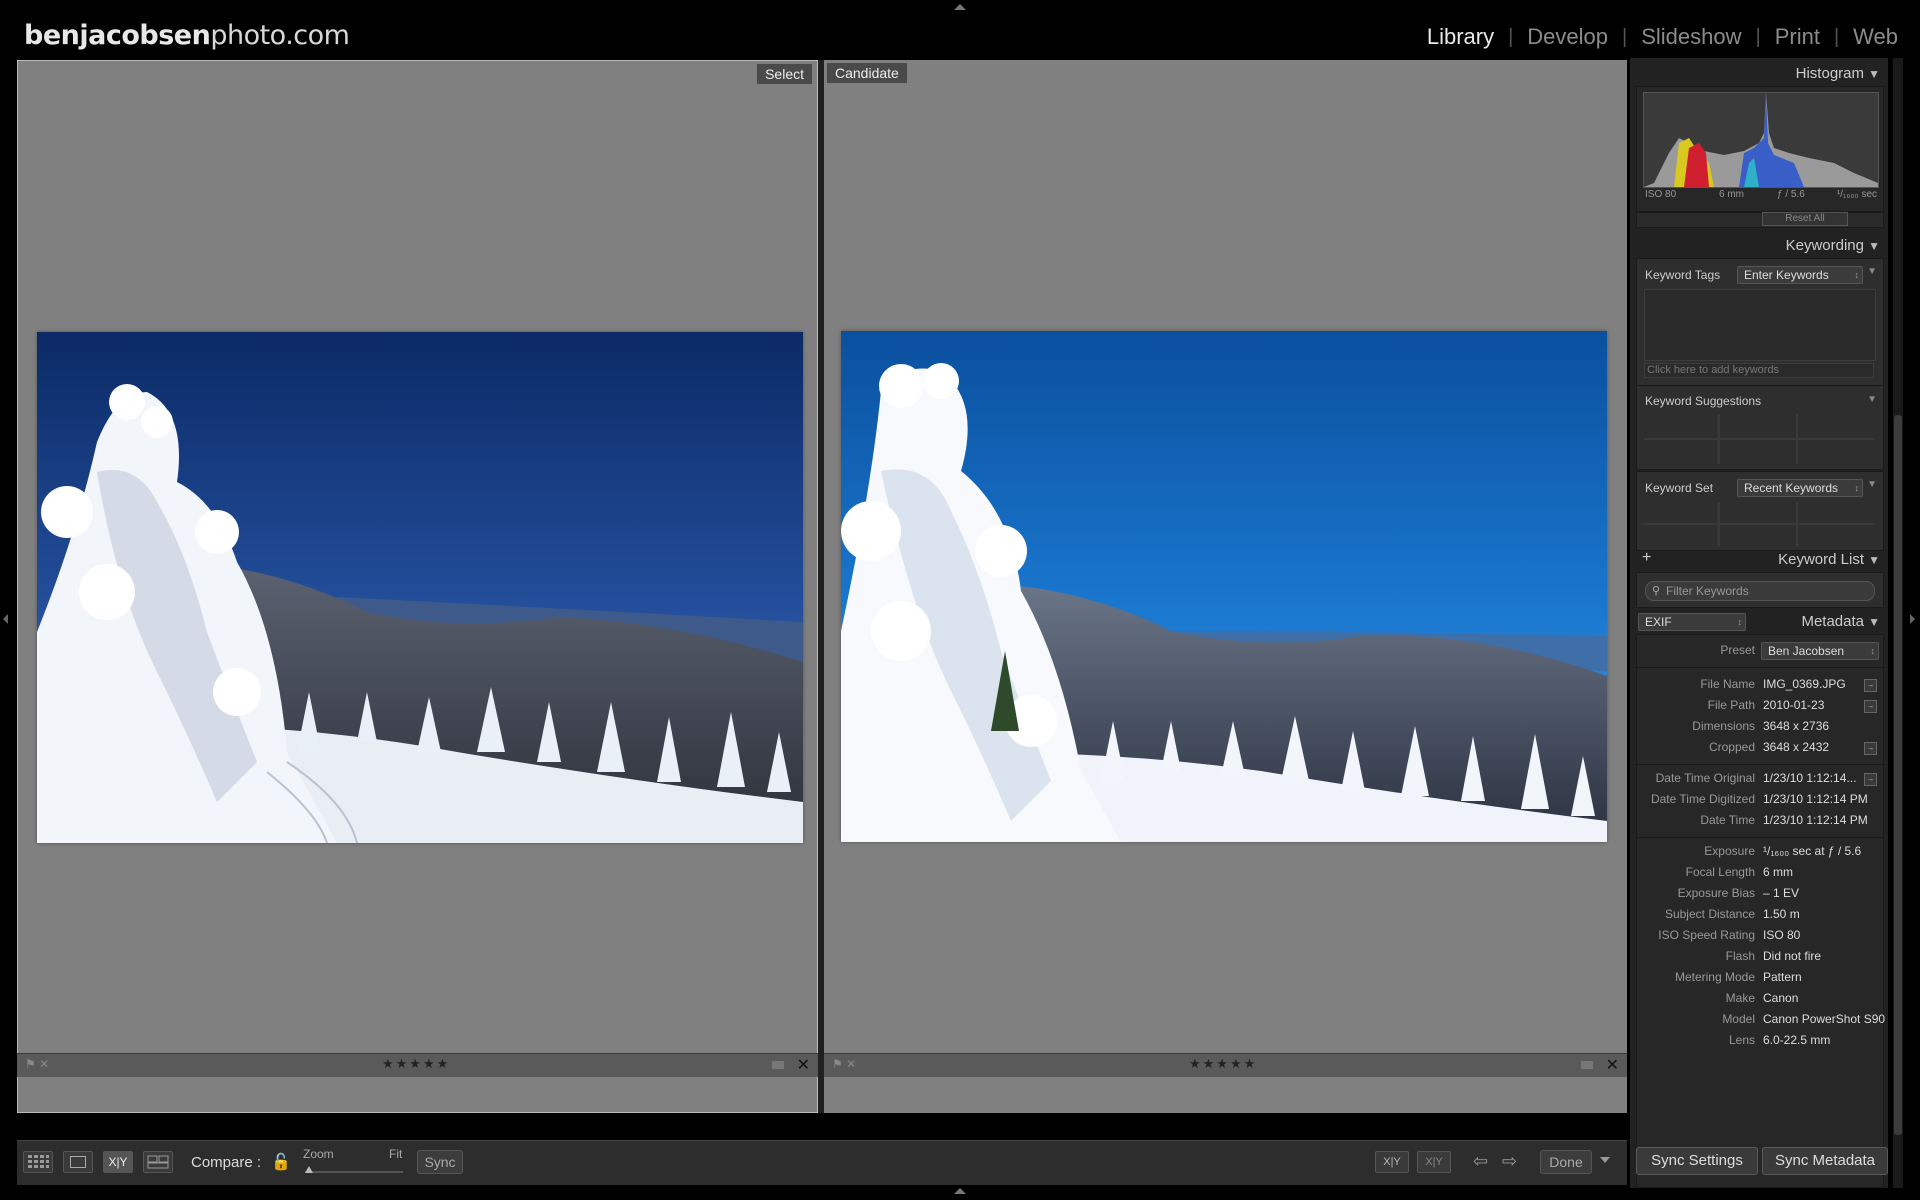 The height and width of the screenshot is (1200, 1920). I want to click on divider, so click(1760, 667).